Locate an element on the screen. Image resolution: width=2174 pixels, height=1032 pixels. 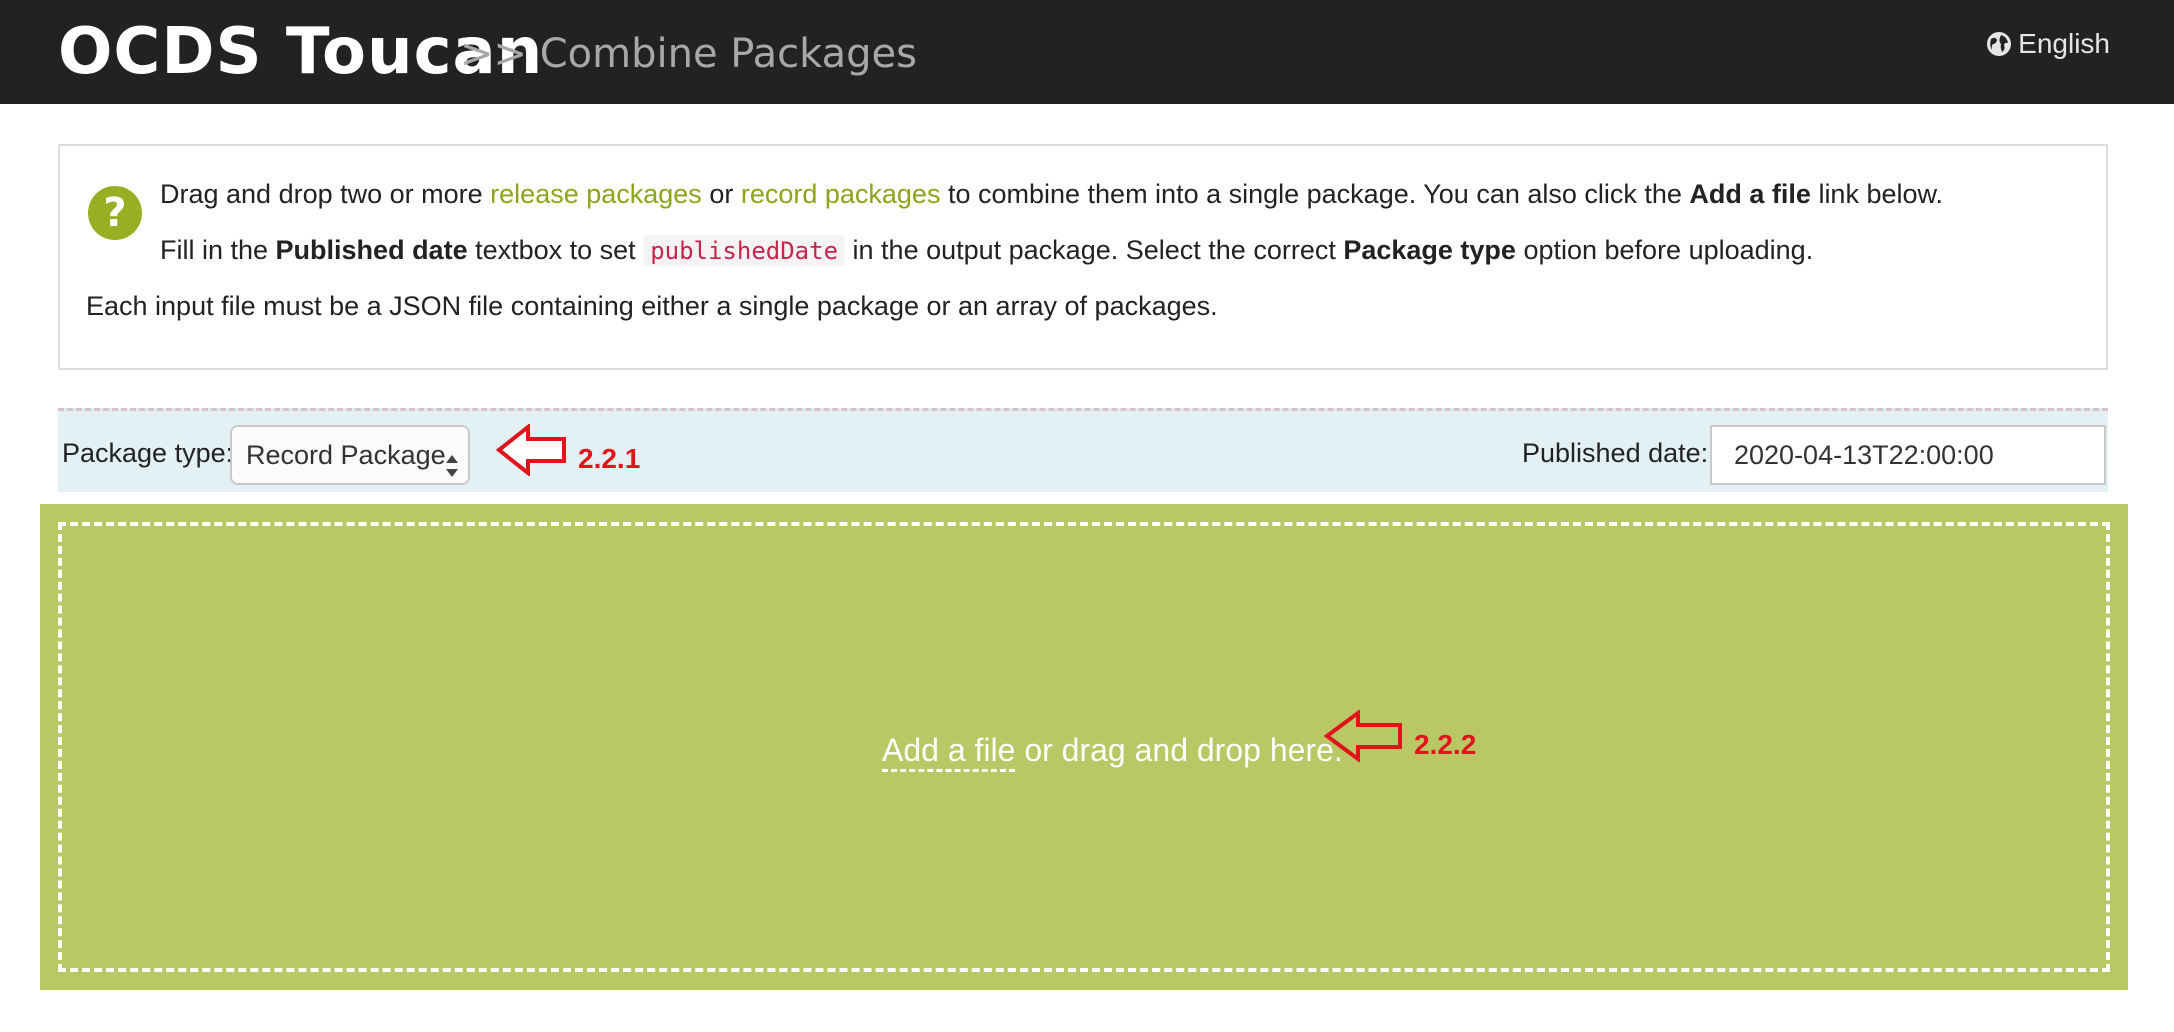
annotation-label: 2.2.2 is located at coordinates (1445, 744).